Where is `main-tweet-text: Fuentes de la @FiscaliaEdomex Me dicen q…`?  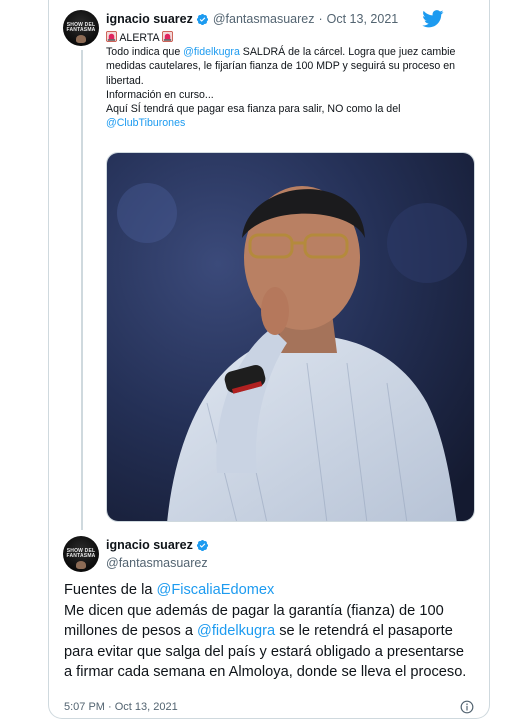
main-tweet-text: Fuentes de la @FiscaliaEdomex Me dicen q… is located at coordinates (269, 631).